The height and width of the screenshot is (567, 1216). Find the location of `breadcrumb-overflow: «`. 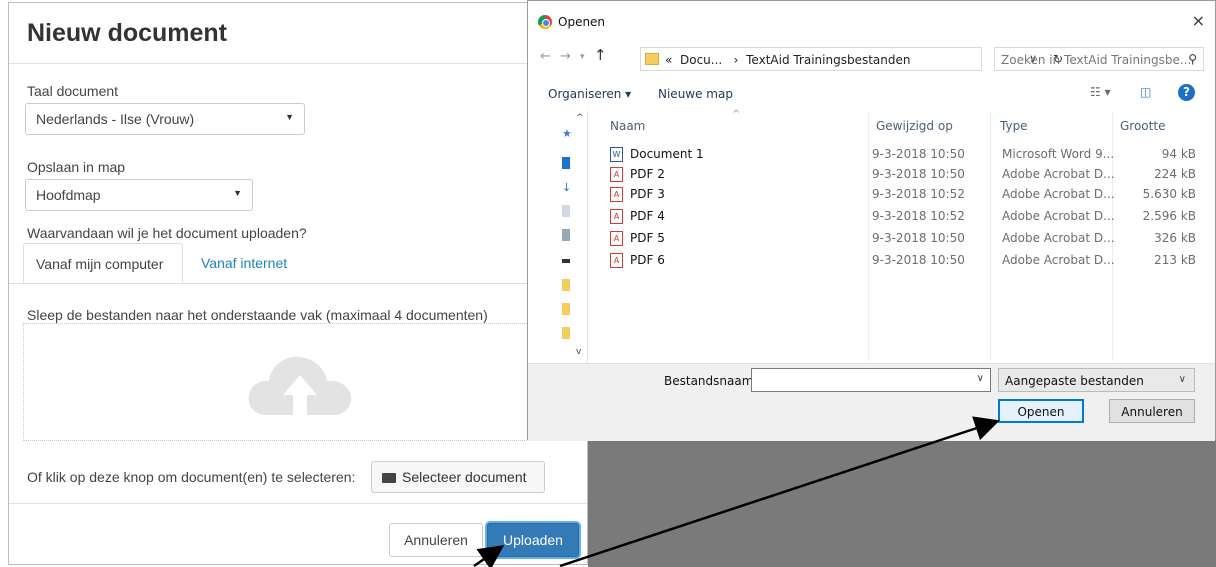

breadcrumb-overflow: « is located at coordinates (668, 60).